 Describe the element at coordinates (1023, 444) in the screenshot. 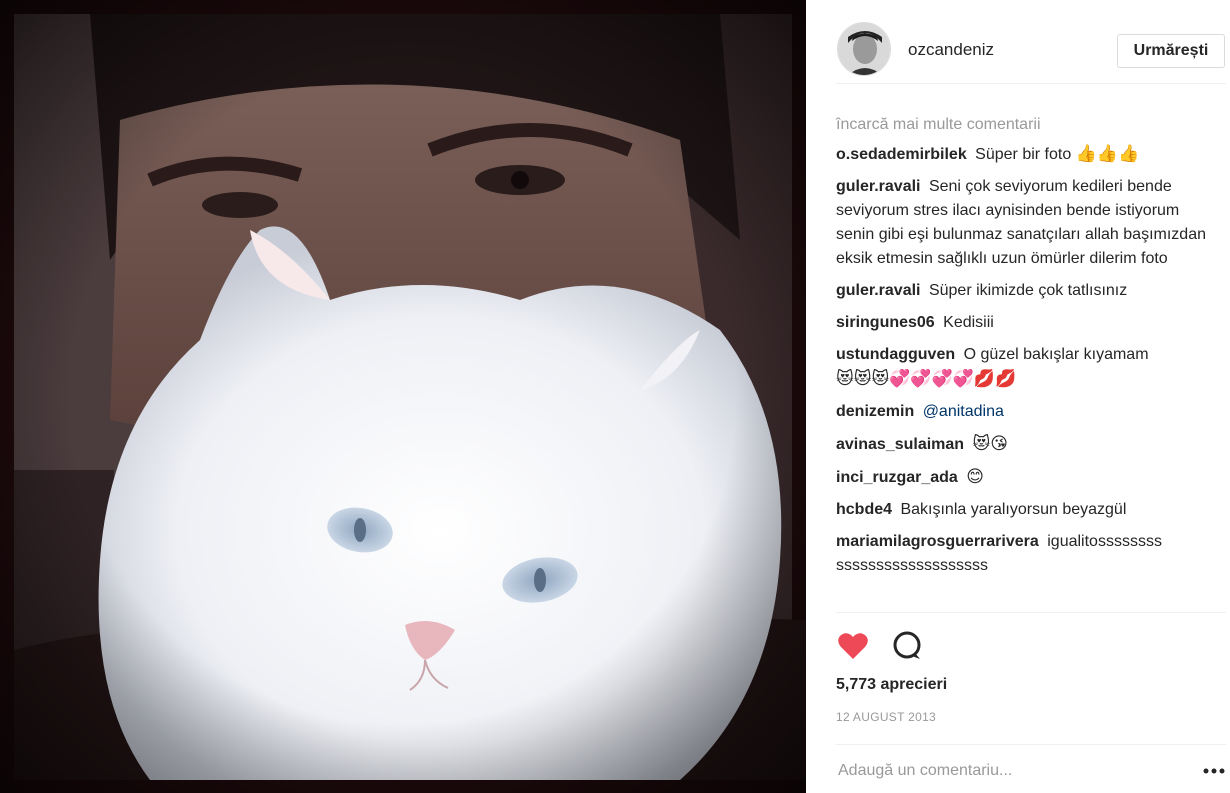

I see `comment-item: avinas_sulaiman 😻😘` at that location.